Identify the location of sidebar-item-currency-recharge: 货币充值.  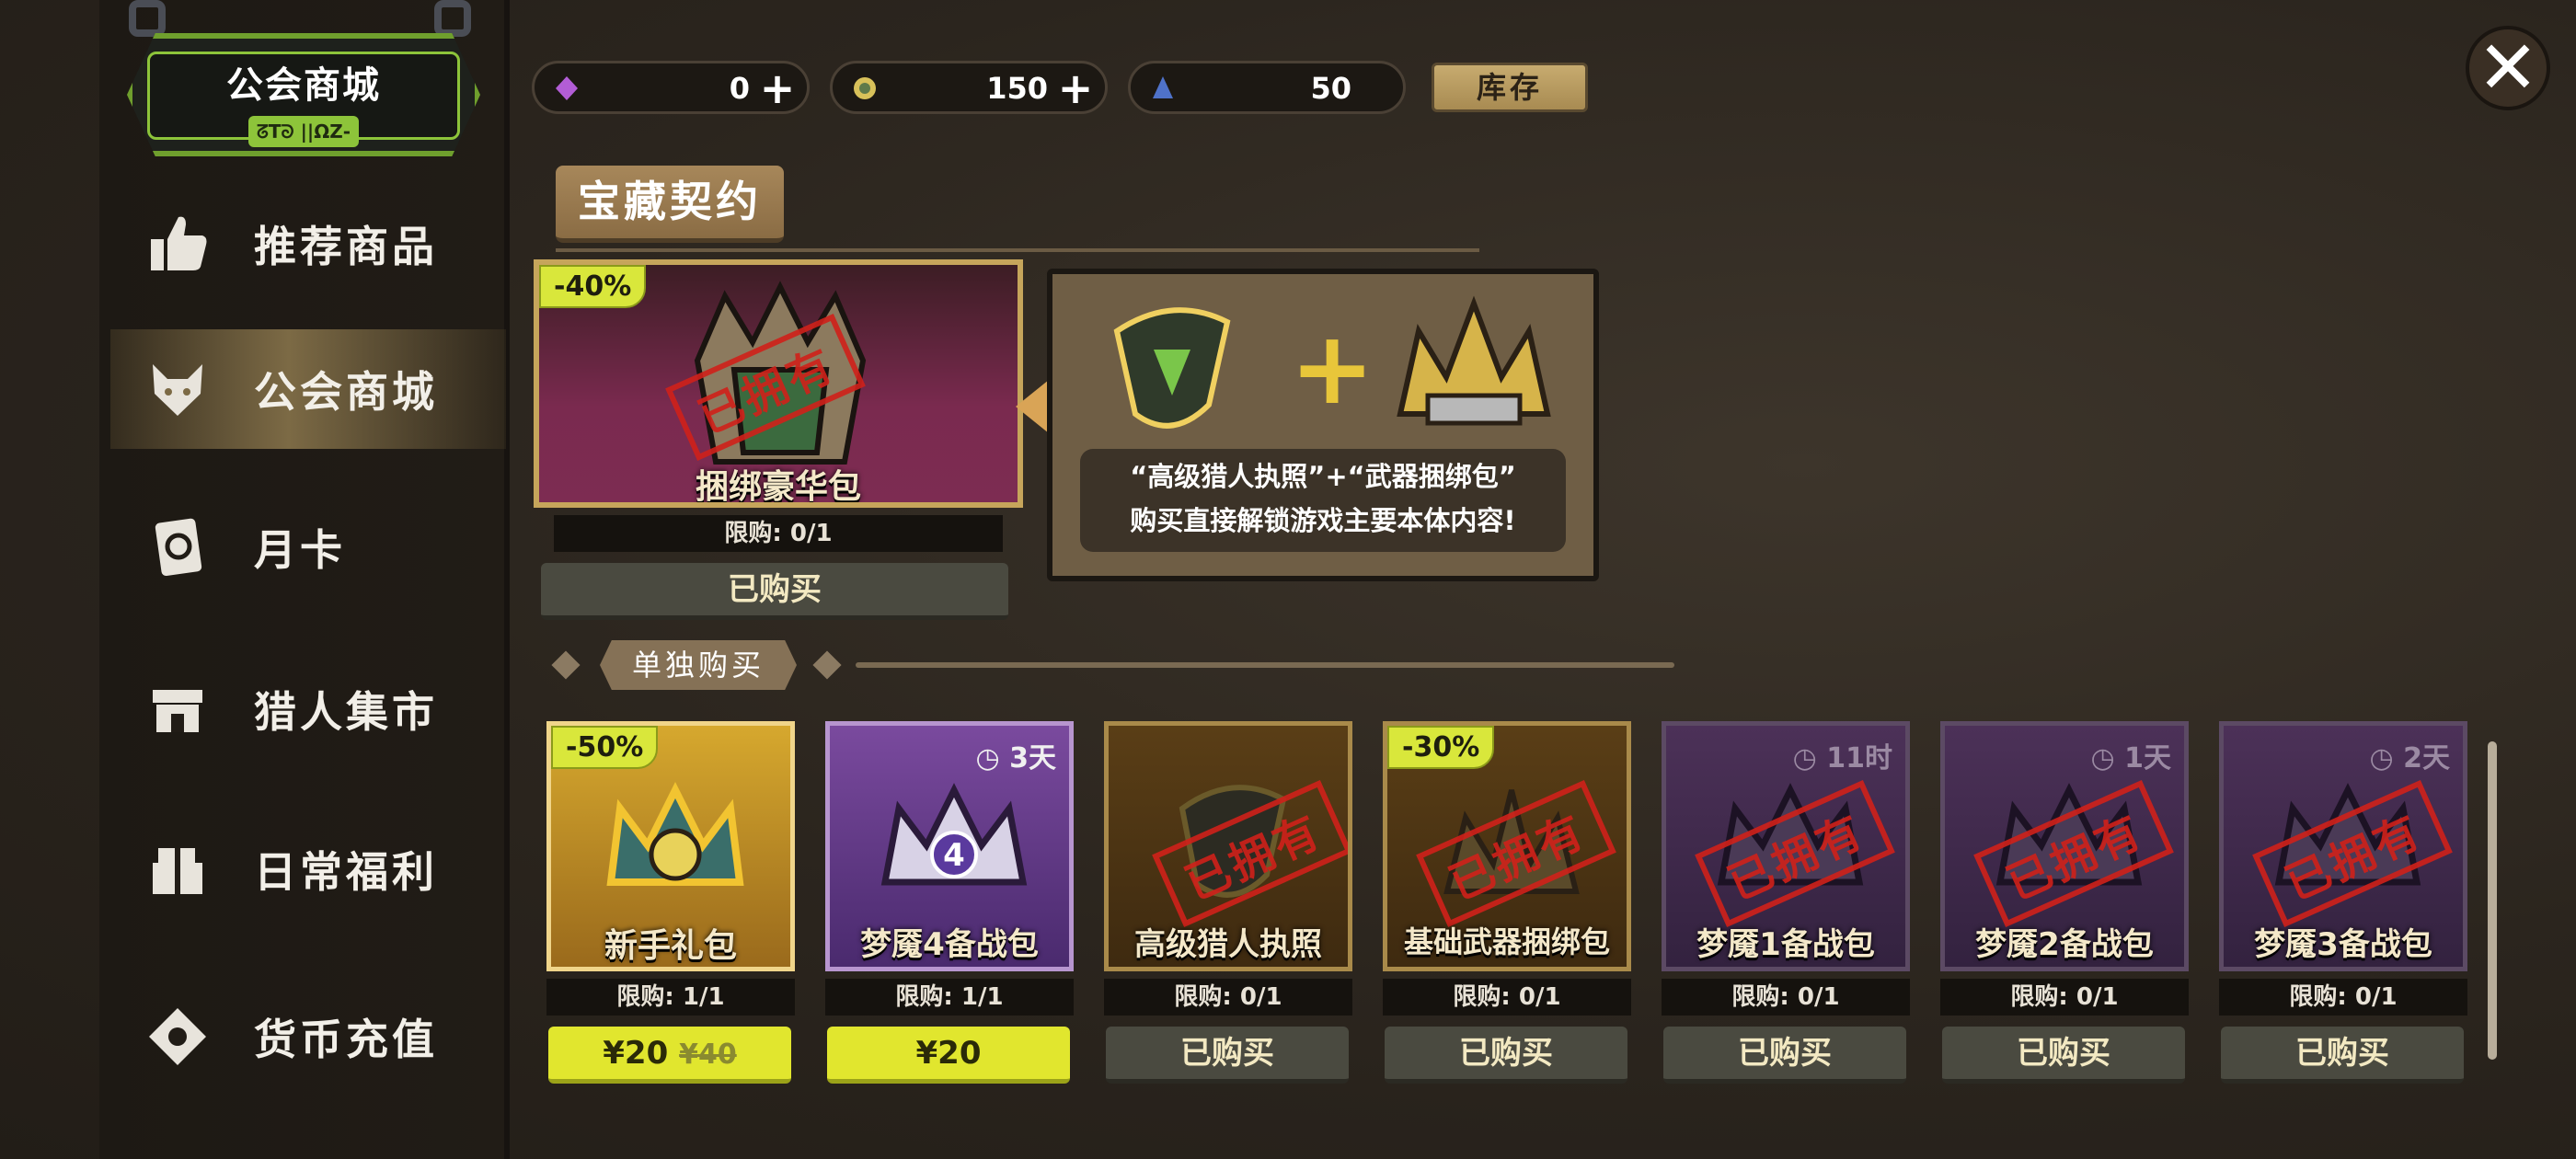
(308, 1036).